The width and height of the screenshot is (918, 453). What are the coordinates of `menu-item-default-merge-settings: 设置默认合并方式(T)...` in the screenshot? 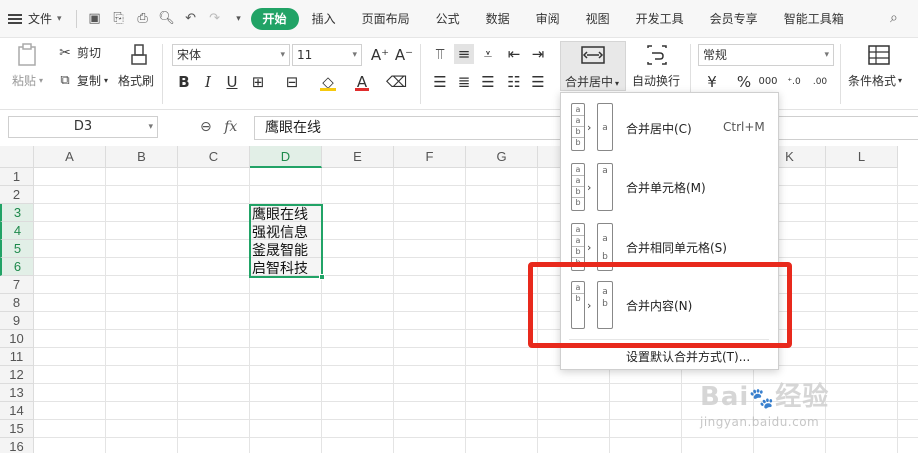 It's located at (688, 356).